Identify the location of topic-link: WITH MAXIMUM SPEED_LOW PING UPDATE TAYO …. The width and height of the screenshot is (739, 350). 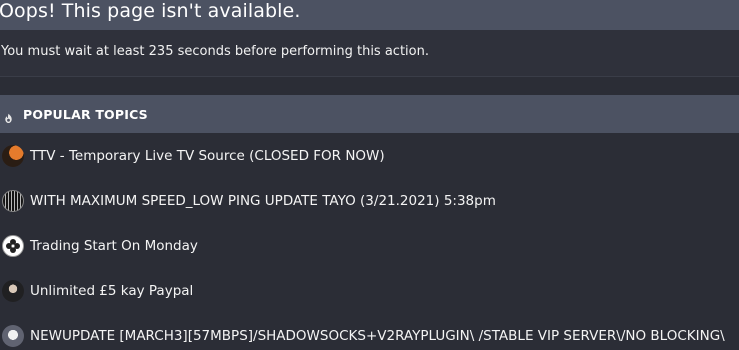
(263, 201).